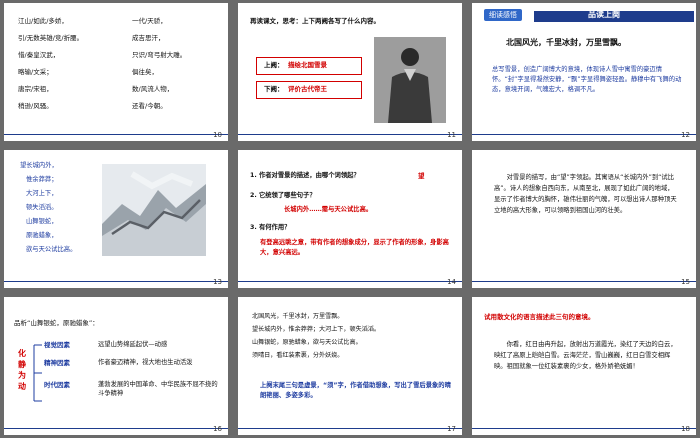 The height and width of the screenshot is (438, 700). I want to click on upper-label: 上阙：, so click(274, 65).